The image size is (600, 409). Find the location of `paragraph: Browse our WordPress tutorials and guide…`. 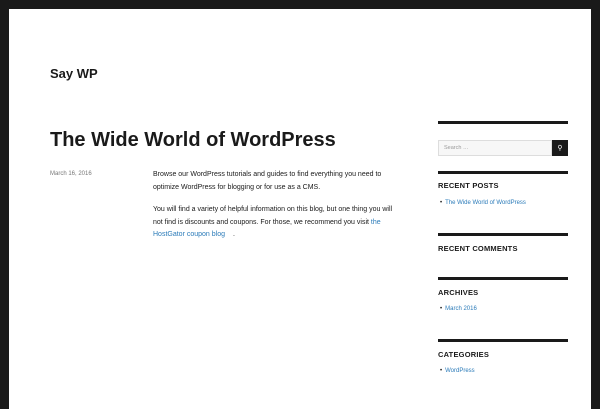

paragraph: Browse our WordPress tutorials and guide… is located at coordinates (267, 181).